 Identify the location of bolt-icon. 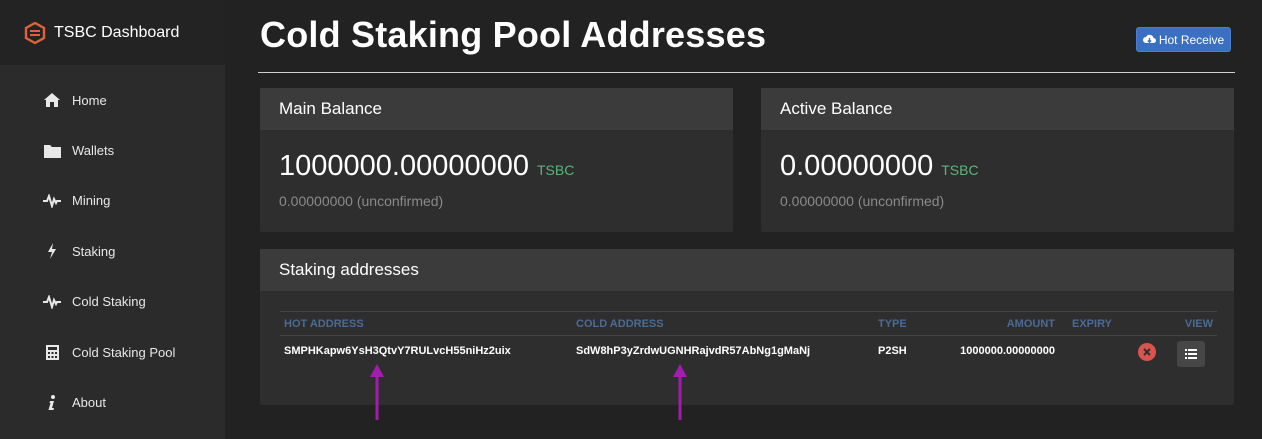
(52, 251).